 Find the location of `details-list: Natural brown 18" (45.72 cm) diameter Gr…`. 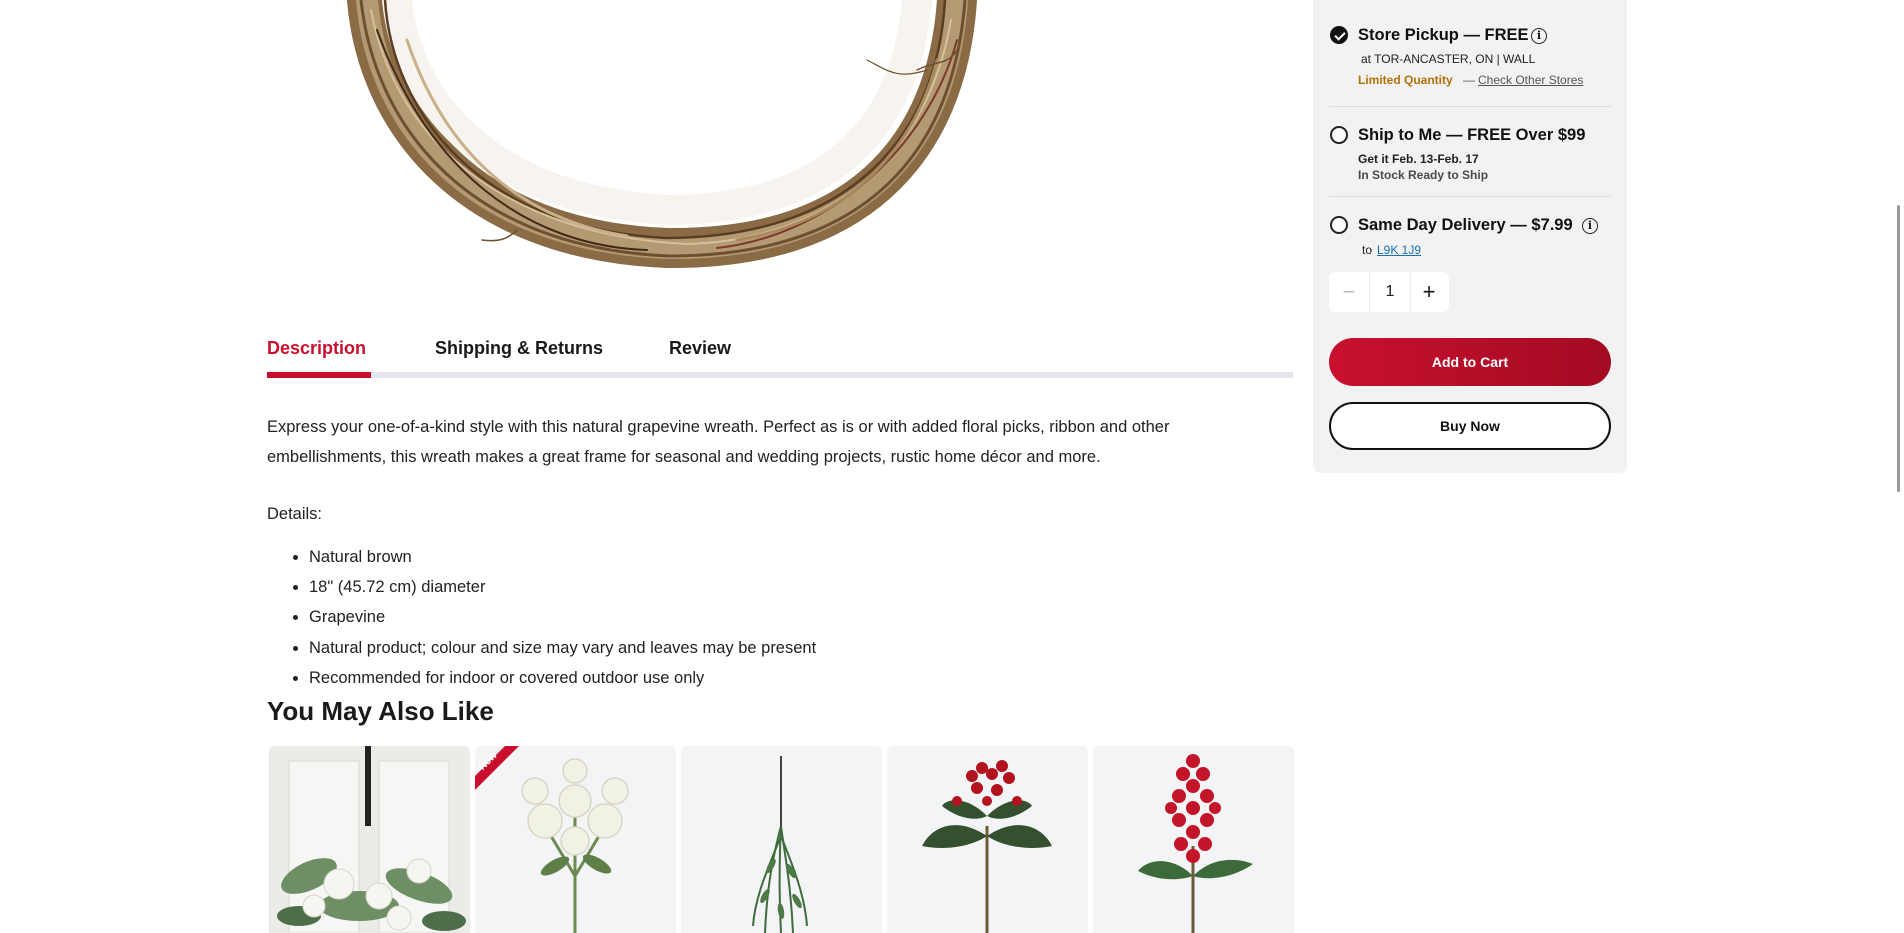

details-list: Natural brown 18" (45.72 cm) diameter Gr… is located at coordinates (541, 617).